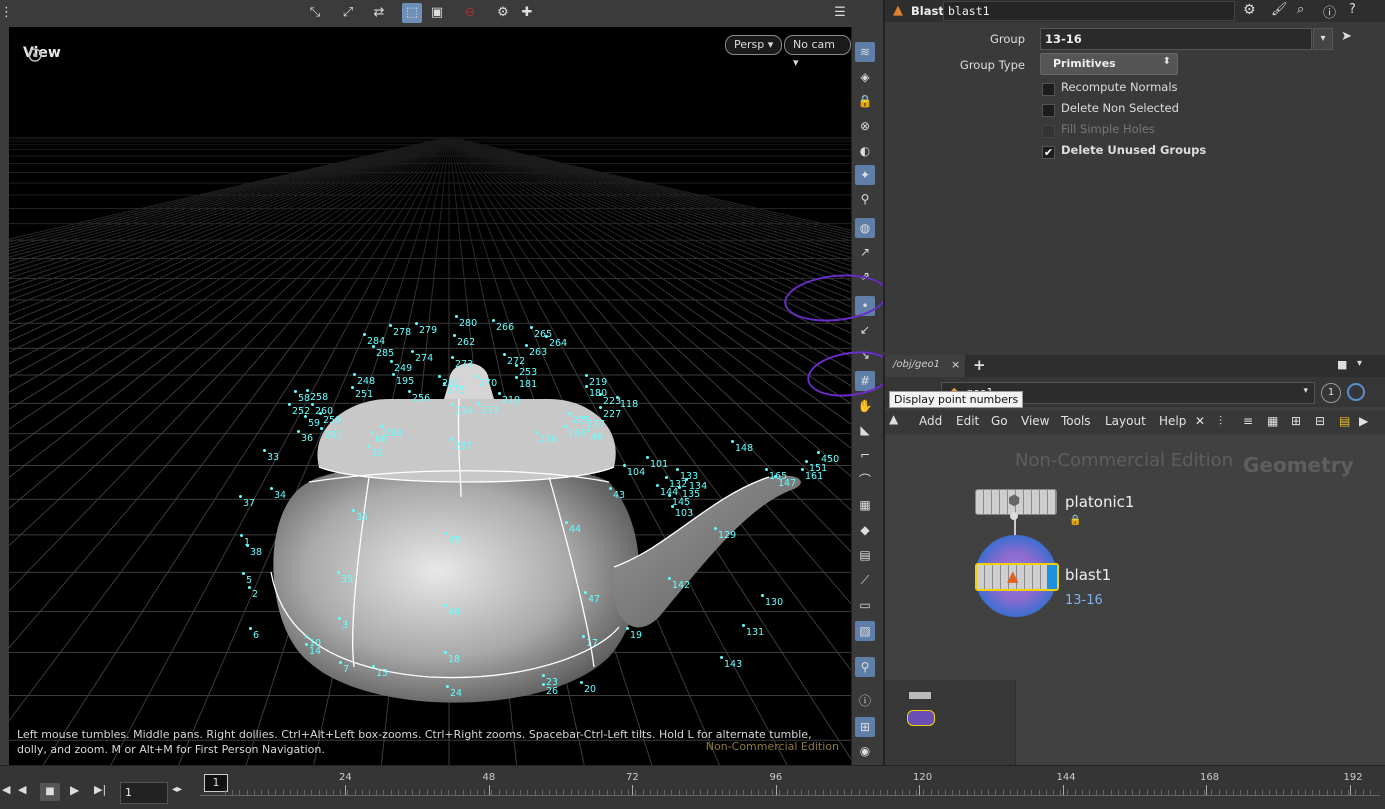 The height and width of the screenshot is (809, 1385). Describe the element at coordinates (865, 530) in the screenshot. I see `display-uv-icon: ◆` at that location.